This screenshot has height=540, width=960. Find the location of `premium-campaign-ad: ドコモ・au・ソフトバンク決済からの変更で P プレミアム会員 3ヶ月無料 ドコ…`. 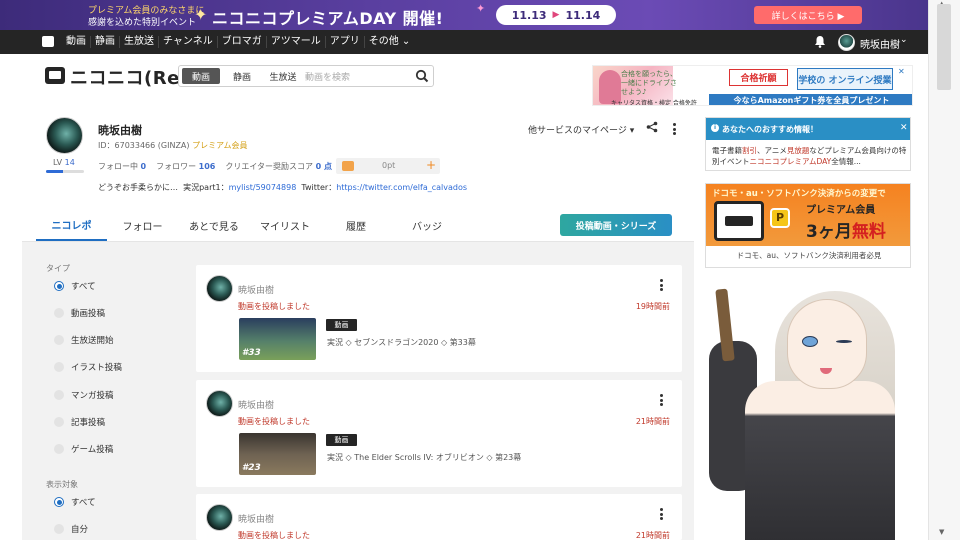

premium-campaign-ad: ドコモ・au・ソフトバンク決済からの変更で P プレミアム会員 3ヶ月無料 ドコ… is located at coordinates (808, 225).